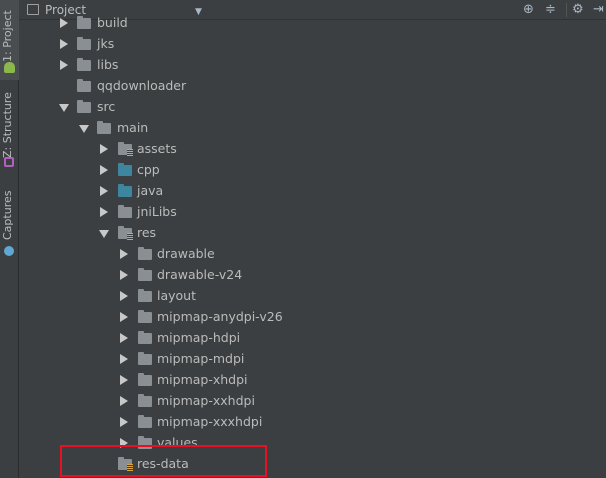 The width and height of the screenshot is (606, 478). What do you see at coordinates (201, 358) in the screenshot?
I see `tree-item-label: mipmap-mdpi` at bounding box center [201, 358].